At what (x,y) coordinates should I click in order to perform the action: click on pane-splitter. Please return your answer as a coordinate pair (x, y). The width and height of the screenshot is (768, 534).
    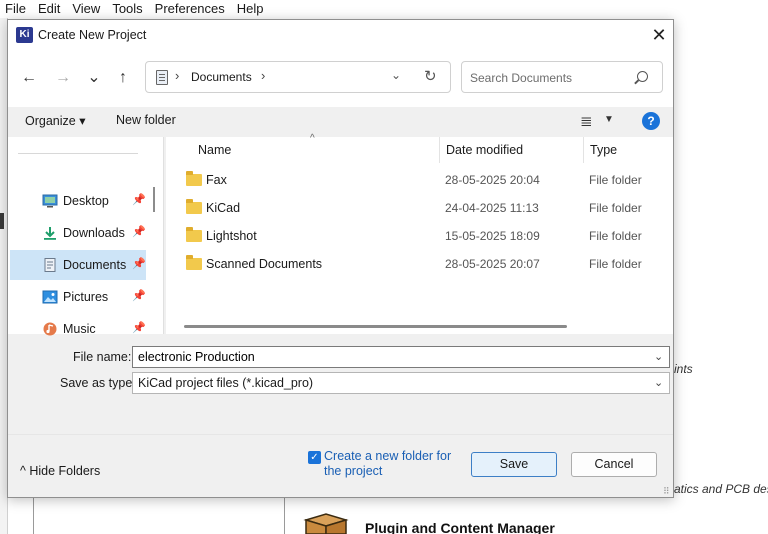
    Looking at the image, I should click on (163, 235).